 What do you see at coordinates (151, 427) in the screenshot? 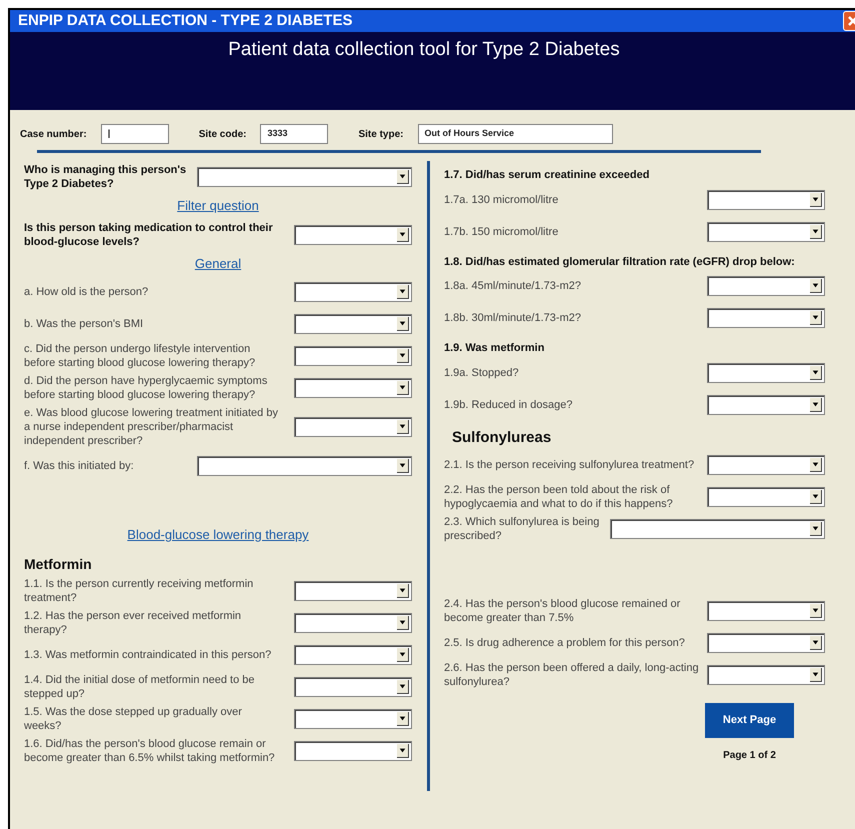
I see `question-label: e. Was blood glucose lowering treatment initiated by a nurse independent prescriber/pharmacist independent prescriber?` at bounding box center [151, 427].